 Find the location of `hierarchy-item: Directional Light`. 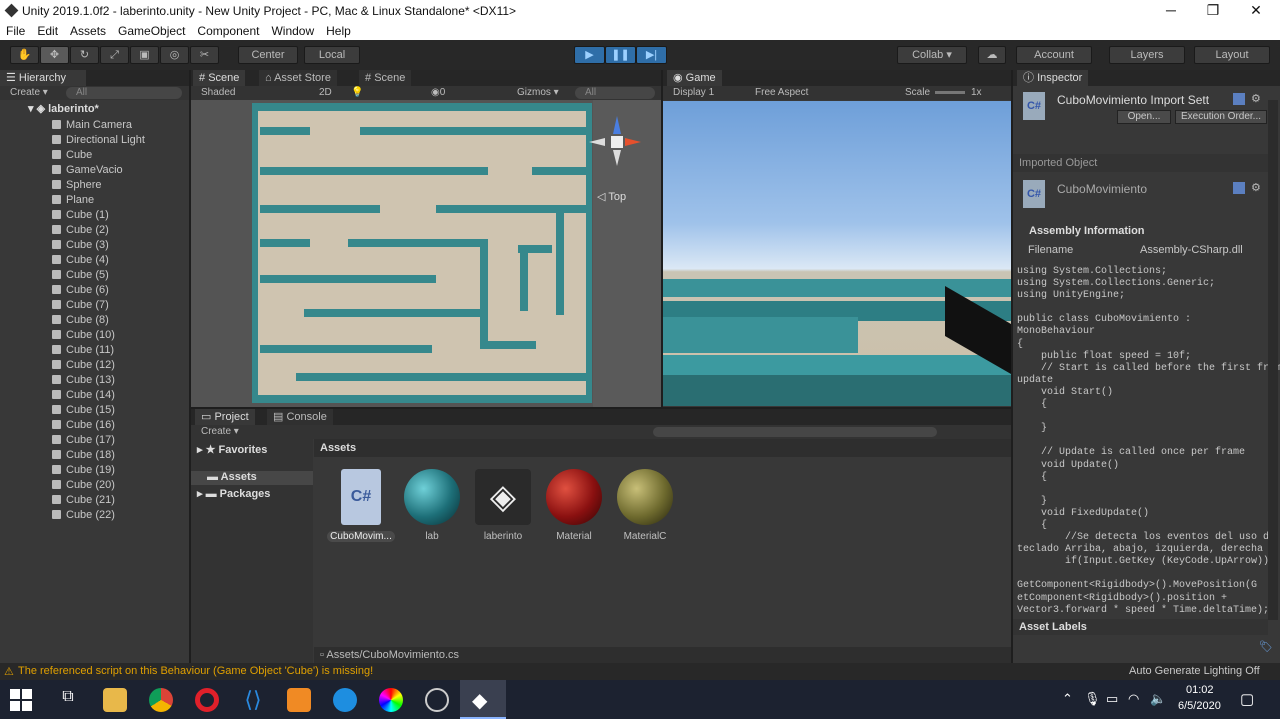

hierarchy-item: Directional Light is located at coordinates (98, 140).